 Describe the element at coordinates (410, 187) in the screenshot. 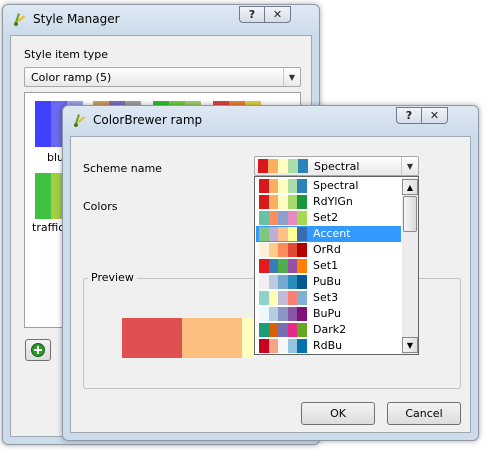

I see `scroll-up-button: ▲` at that location.